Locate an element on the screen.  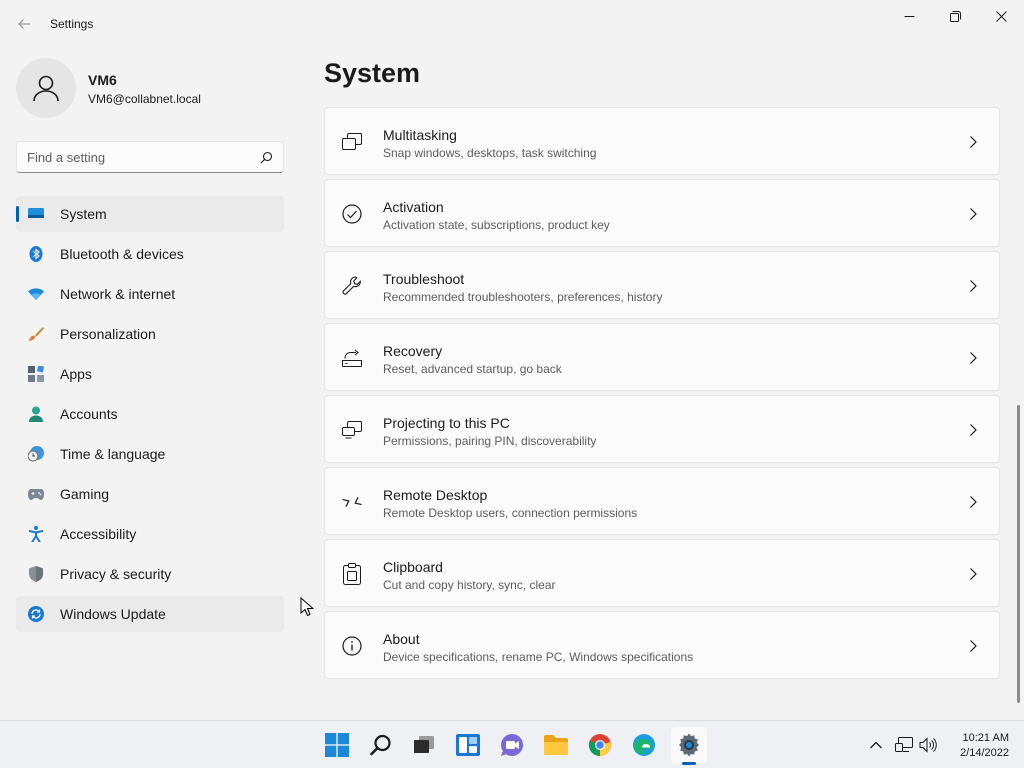
sidebar-item-gaming: Gaming is located at coordinates (150, 494).